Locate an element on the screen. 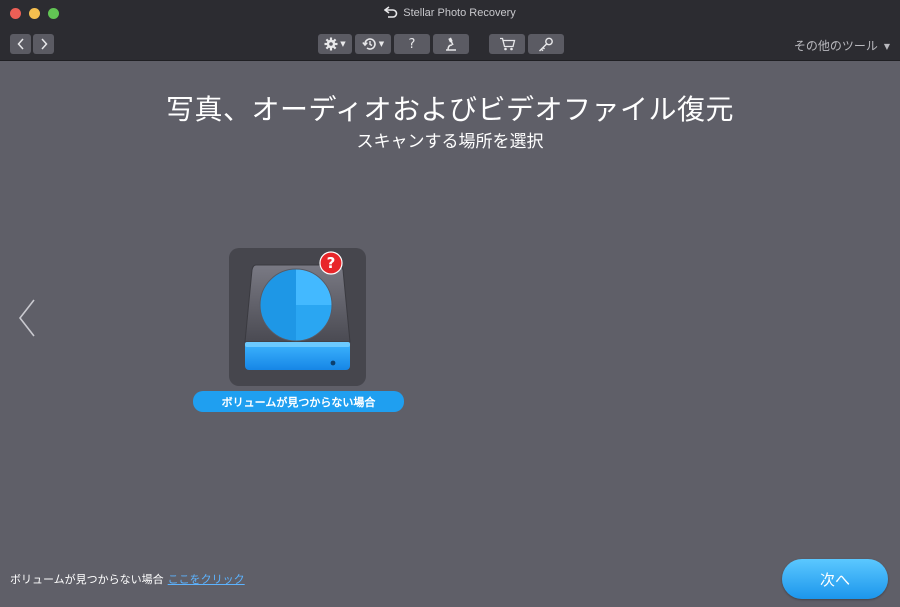 The width and height of the screenshot is (900, 607). help-button: ? is located at coordinates (412, 44).